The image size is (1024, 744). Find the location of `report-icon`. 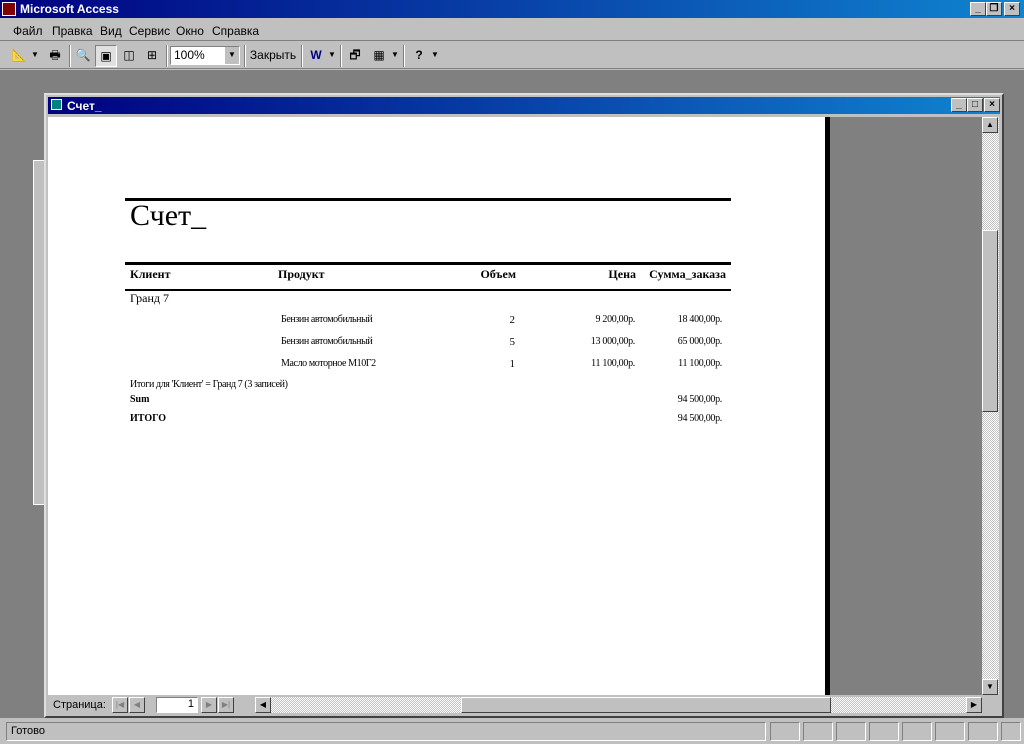

report-icon is located at coordinates (56, 104).